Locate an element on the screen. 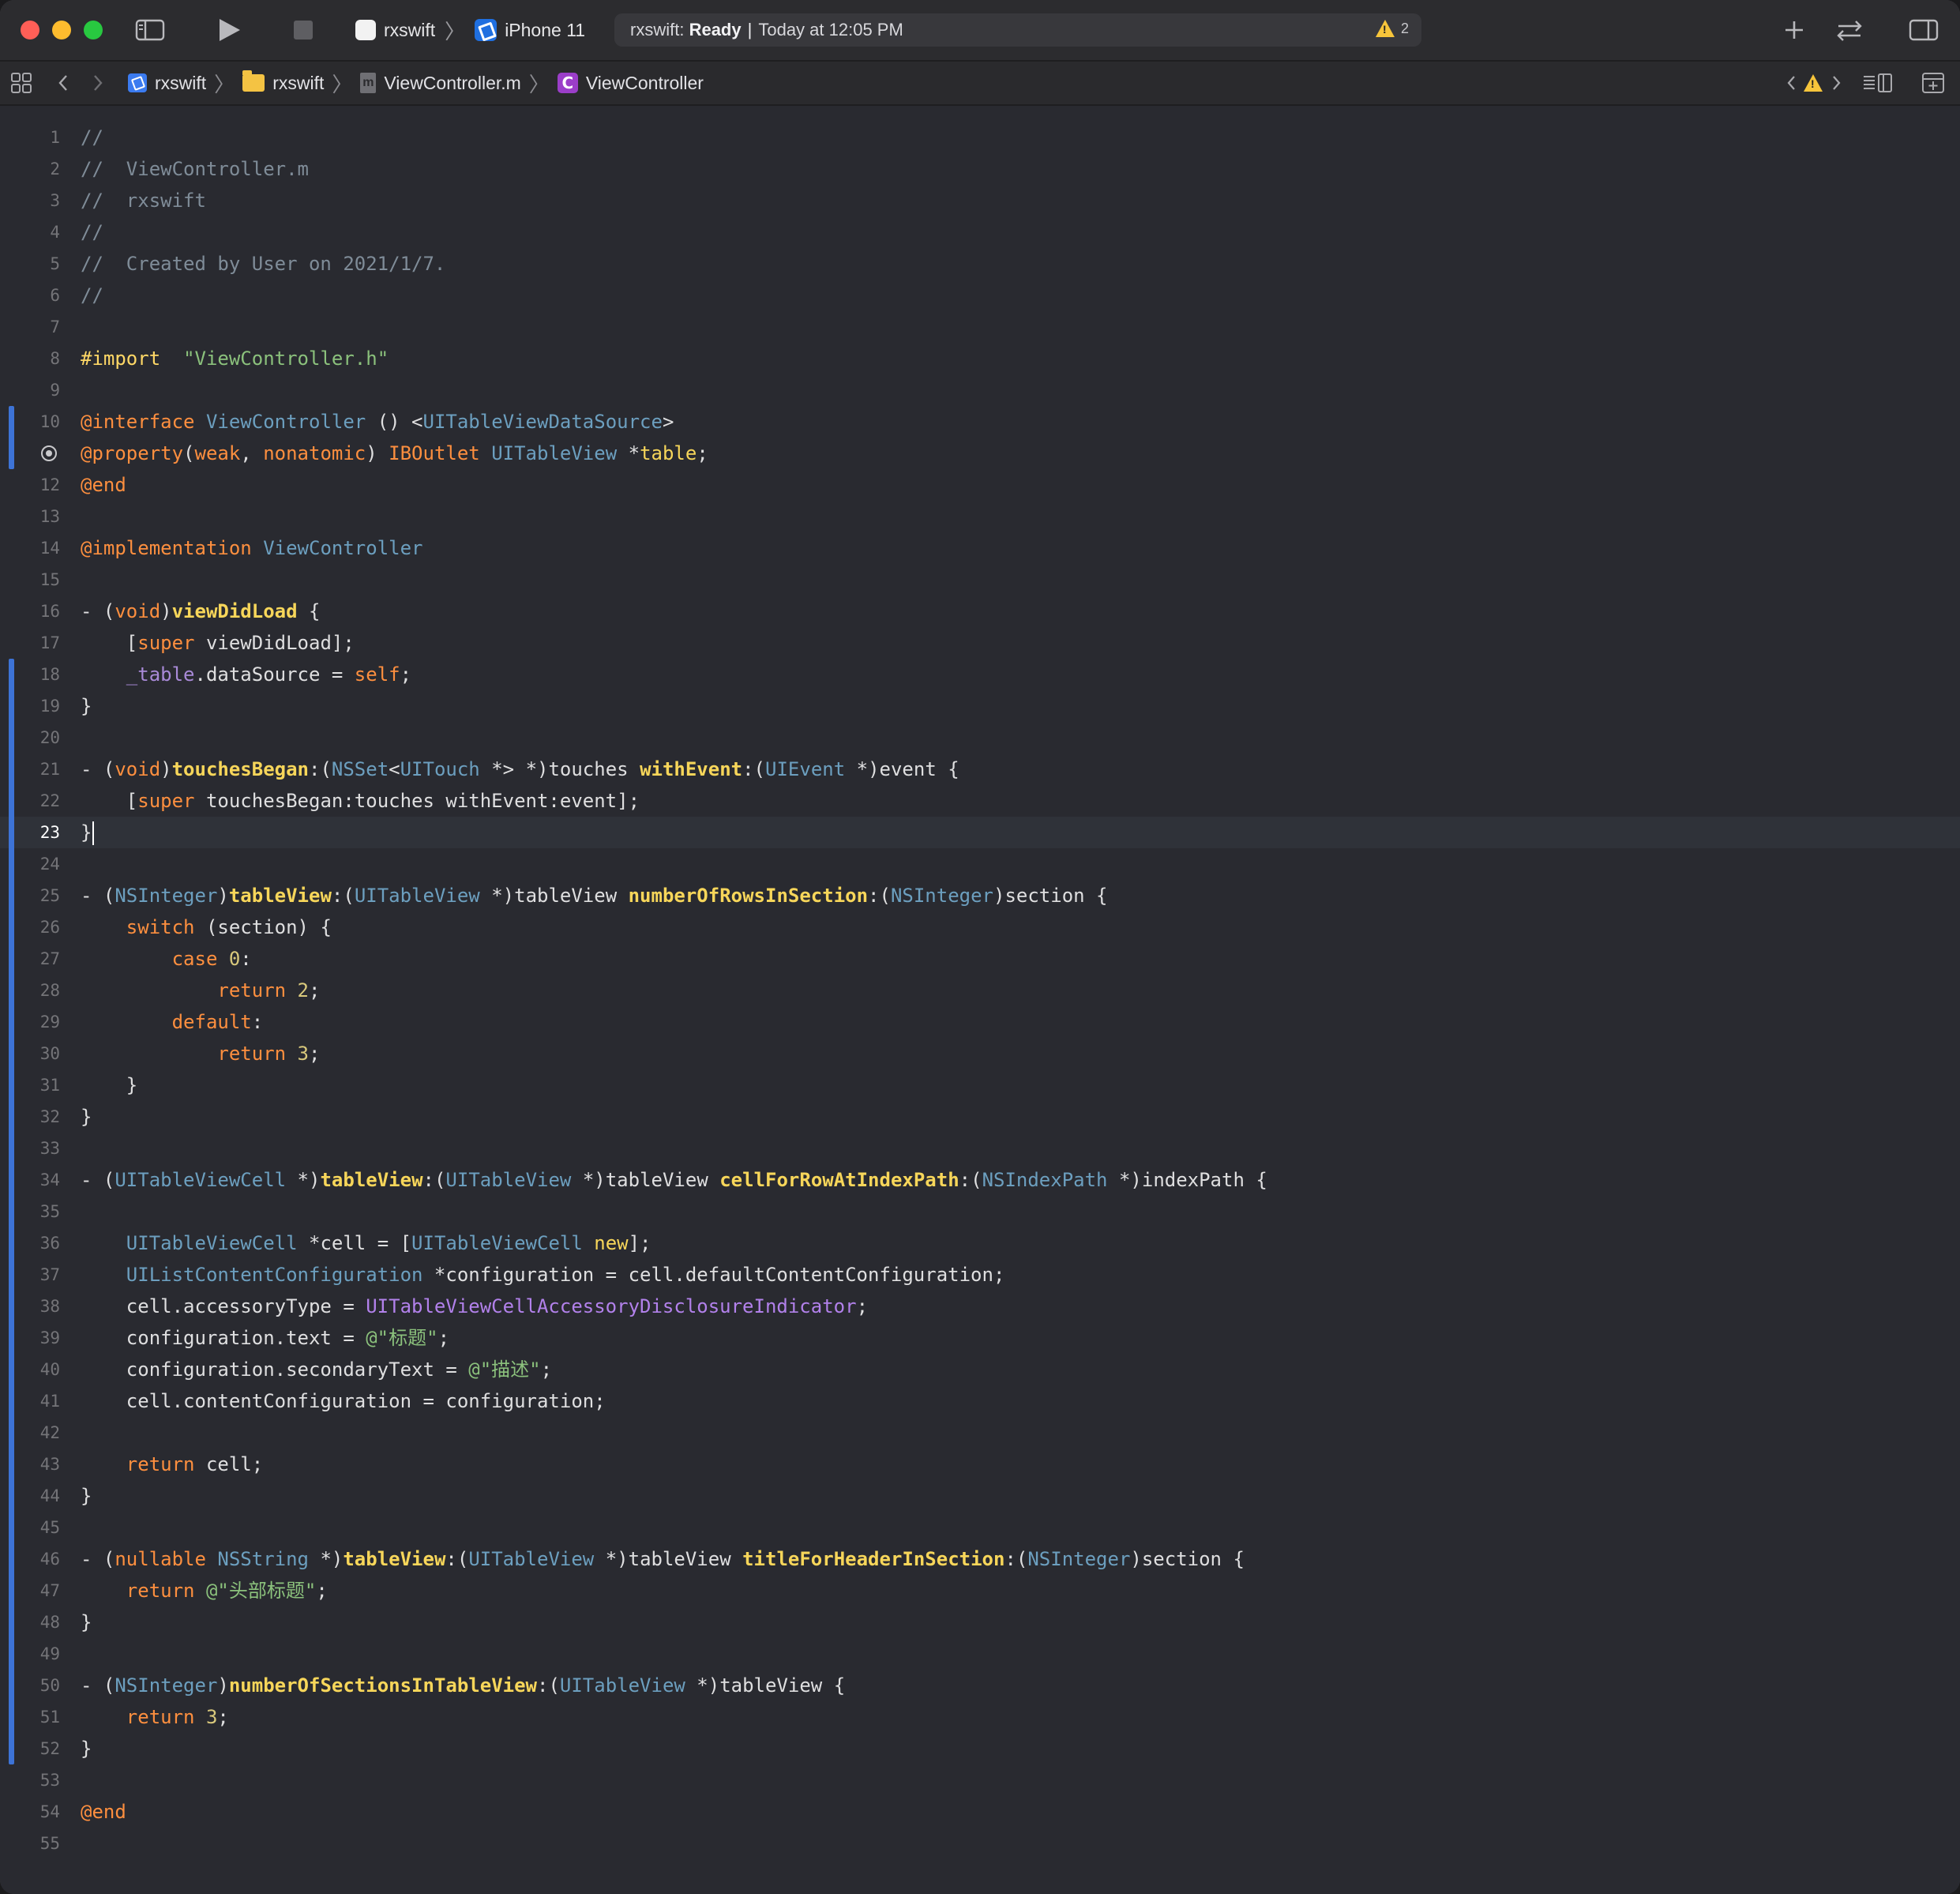 This screenshot has width=1960, height=1894. breadcrumb-symbol: ViewController is located at coordinates (645, 83).